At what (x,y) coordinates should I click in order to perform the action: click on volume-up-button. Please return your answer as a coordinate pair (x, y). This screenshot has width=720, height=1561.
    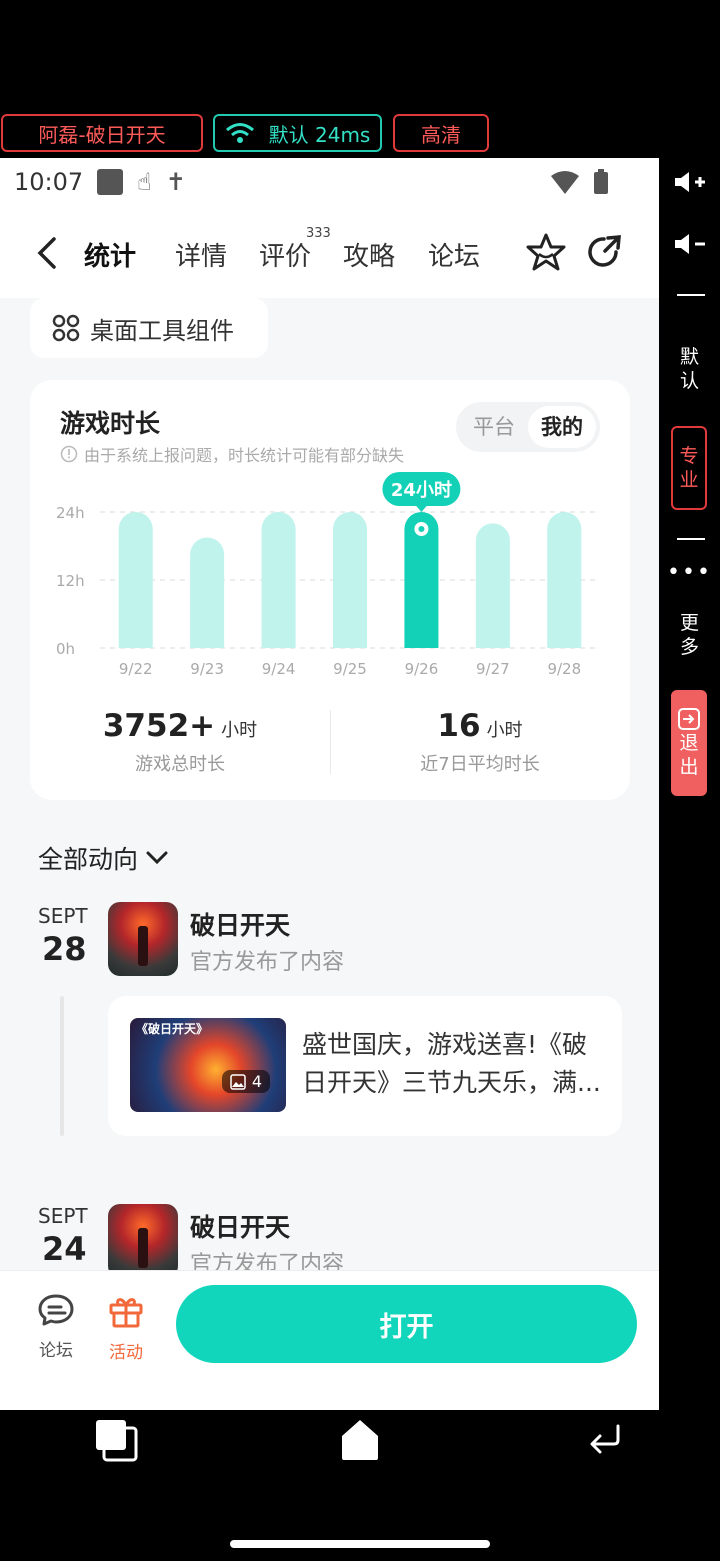
    Looking at the image, I should click on (689, 182).